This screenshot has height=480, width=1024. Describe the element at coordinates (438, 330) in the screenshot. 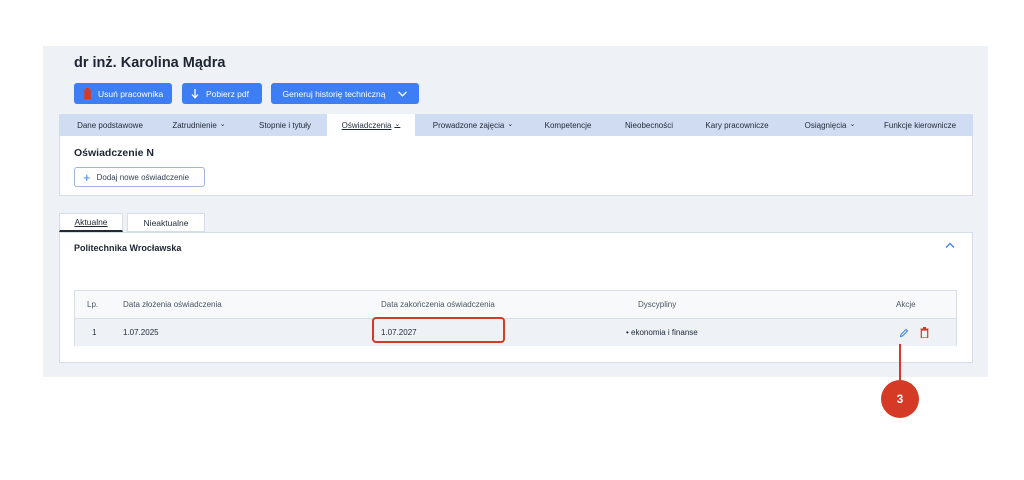

I see `highlight-box` at that location.